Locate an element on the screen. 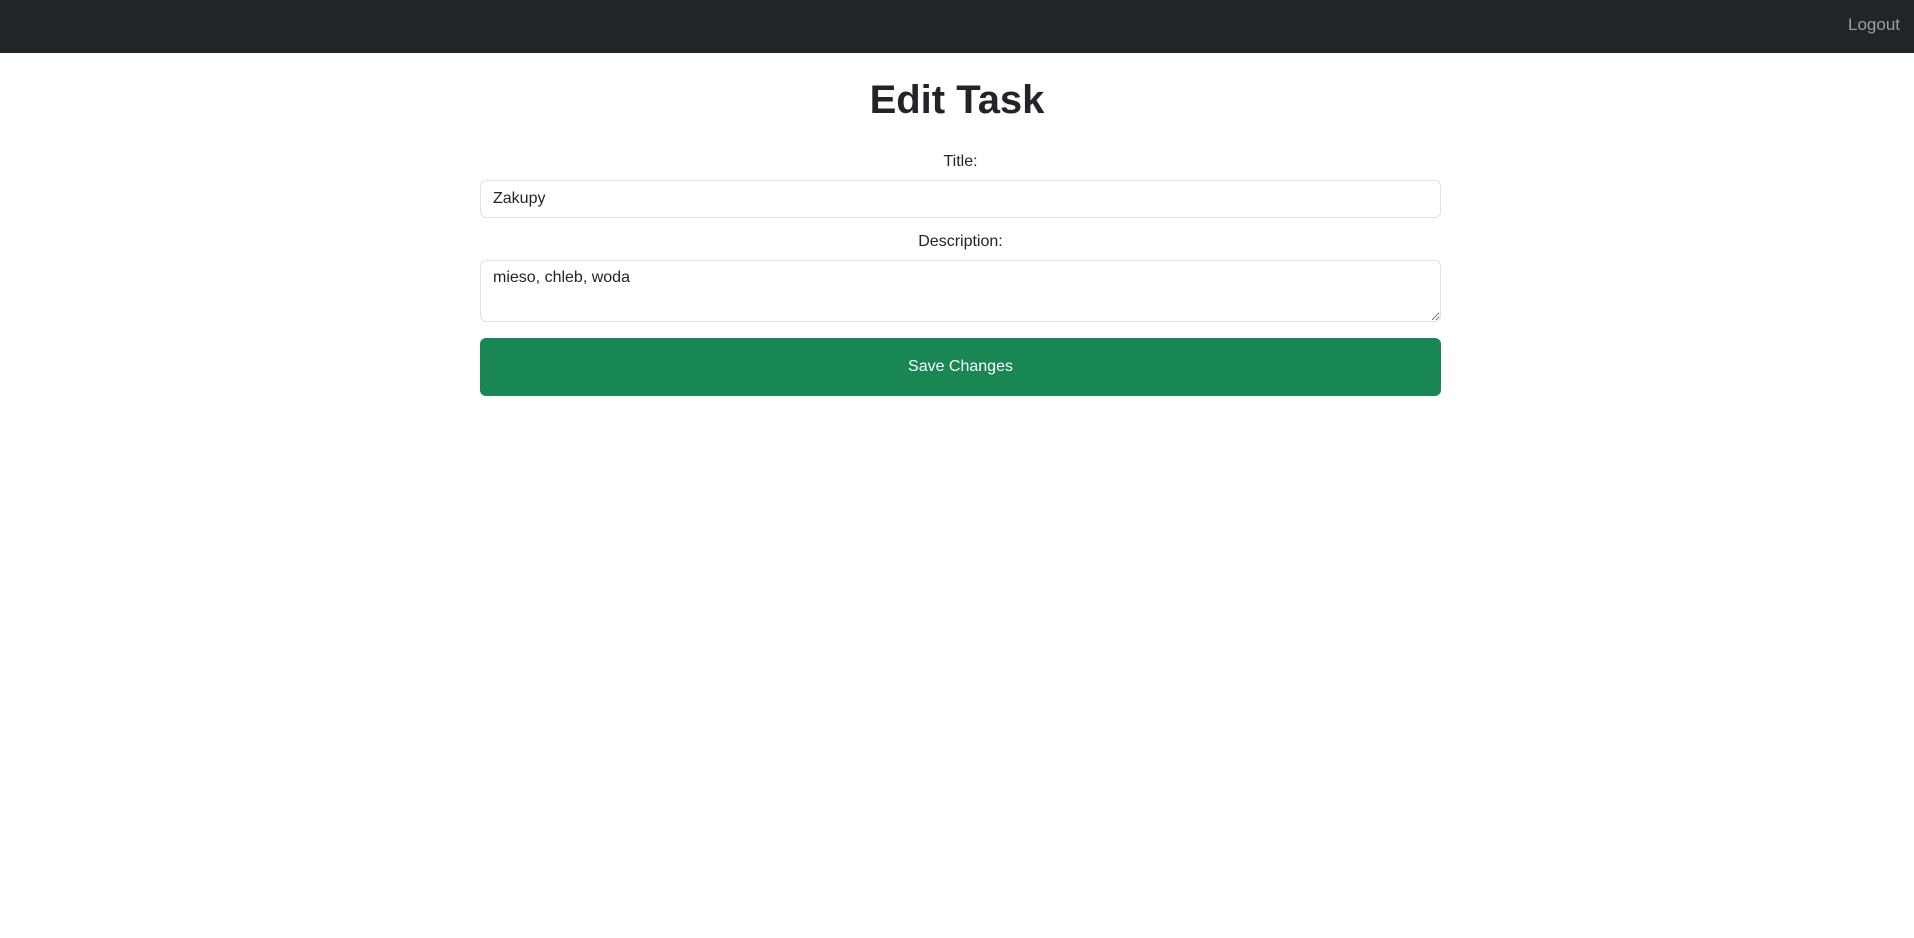  description-textarea: mieso, chleb, woda is located at coordinates (960, 291).